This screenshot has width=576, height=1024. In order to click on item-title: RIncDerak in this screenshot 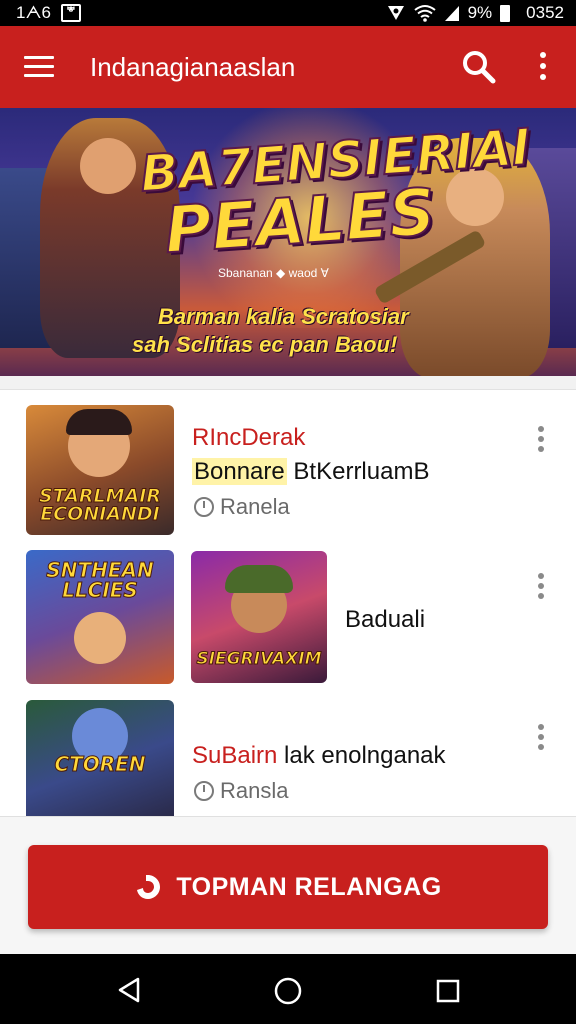, I will do `click(249, 437)`.